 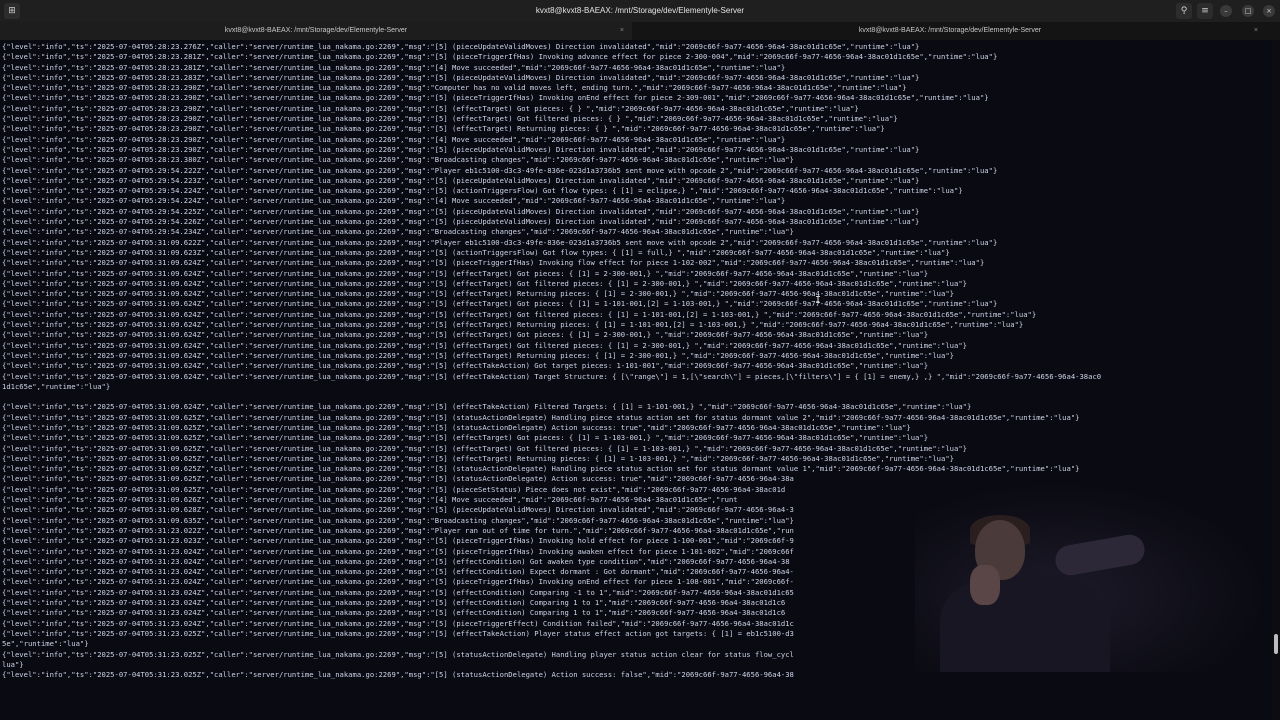 I want to click on search-icon: ⚲, so click(x=1184, y=11).